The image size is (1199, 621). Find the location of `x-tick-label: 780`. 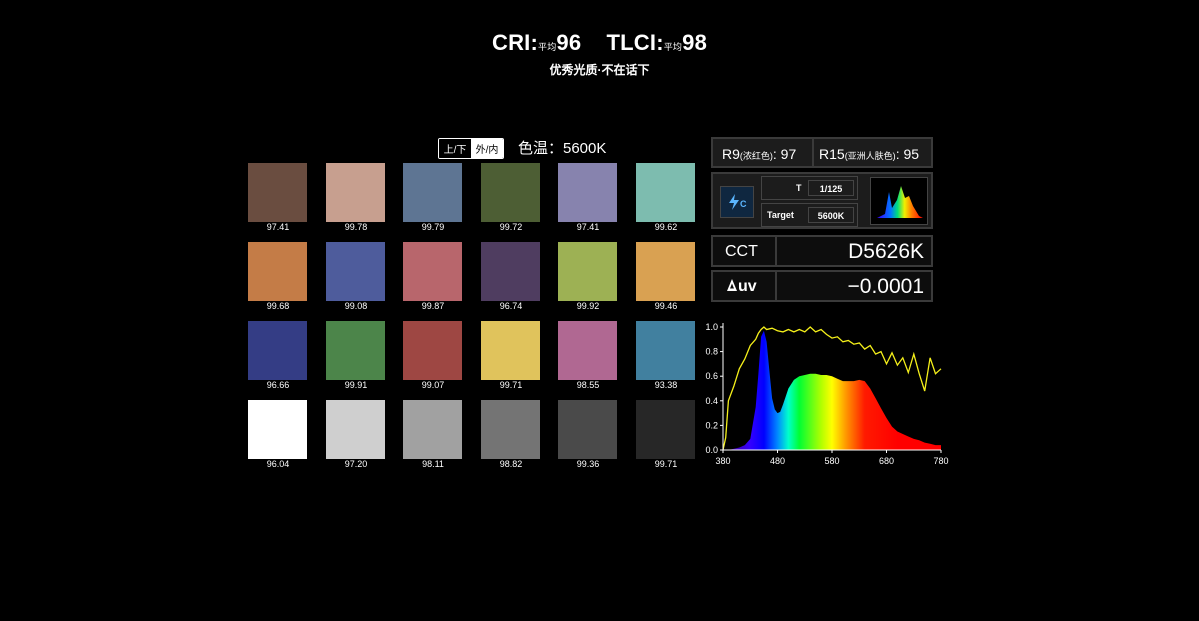

x-tick-label: 780 is located at coordinates (940, 461).